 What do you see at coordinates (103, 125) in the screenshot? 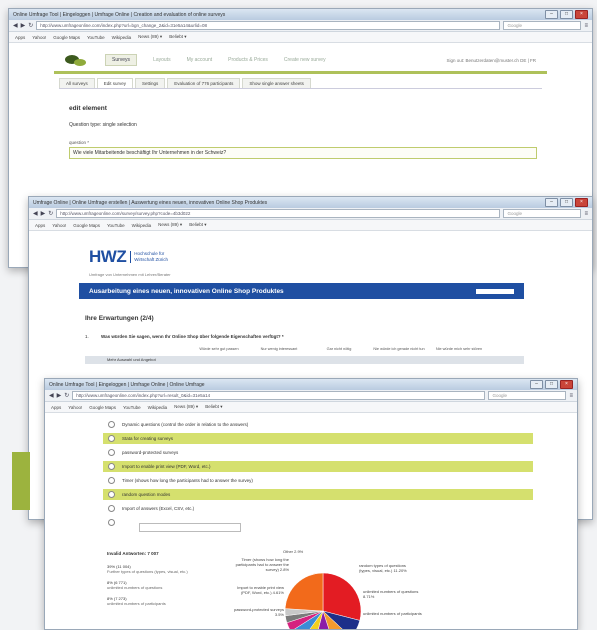
I see `question-type: Question type: single selection` at bounding box center [103, 125].